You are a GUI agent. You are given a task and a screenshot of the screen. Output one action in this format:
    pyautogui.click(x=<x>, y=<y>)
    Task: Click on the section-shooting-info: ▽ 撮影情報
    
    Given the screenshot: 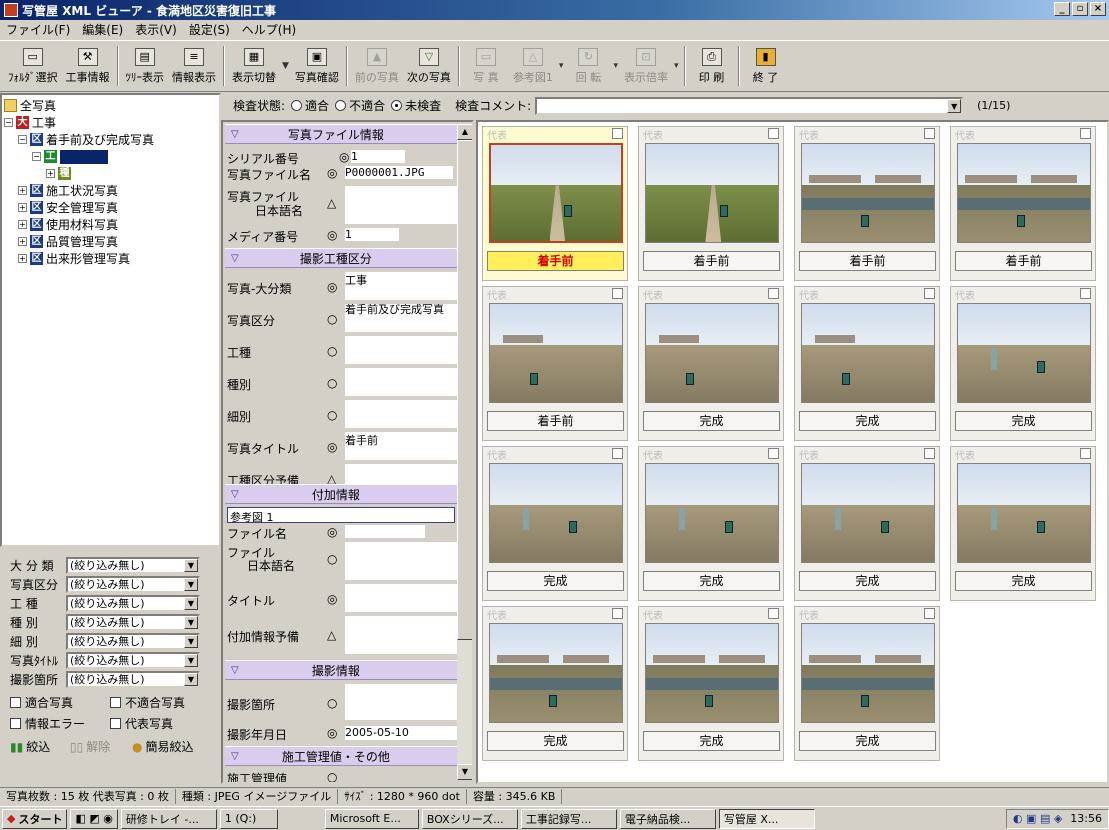 What is the action you would take?
    pyautogui.click(x=341, y=670)
    